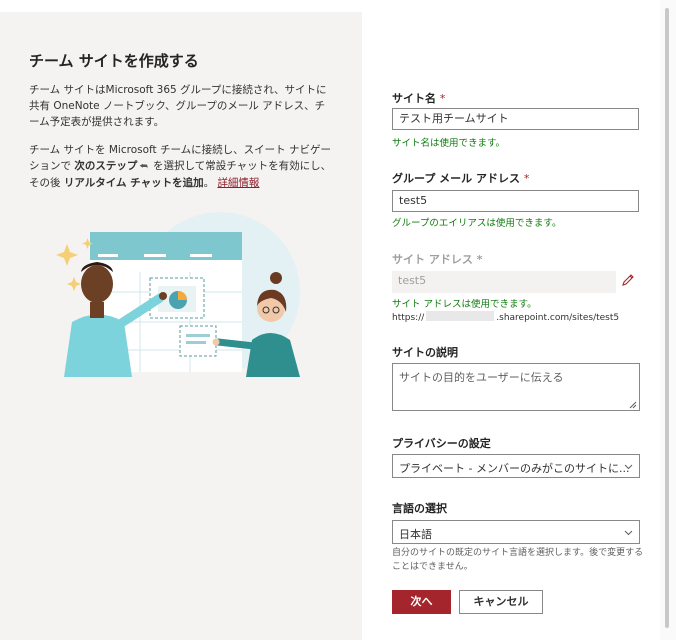  What do you see at coordinates (515, 119) in the screenshot?
I see `site-name-input: テスト用チームサイト` at bounding box center [515, 119].